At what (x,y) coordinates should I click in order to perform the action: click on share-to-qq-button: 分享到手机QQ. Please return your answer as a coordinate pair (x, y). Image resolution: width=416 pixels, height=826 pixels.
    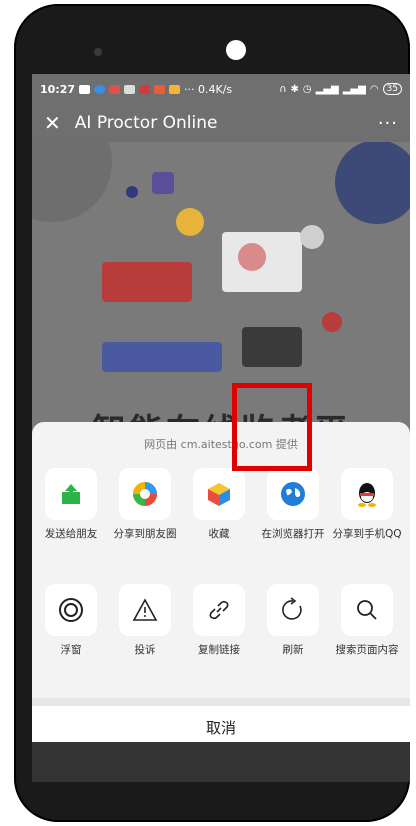
    Looking at the image, I should click on (367, 504).